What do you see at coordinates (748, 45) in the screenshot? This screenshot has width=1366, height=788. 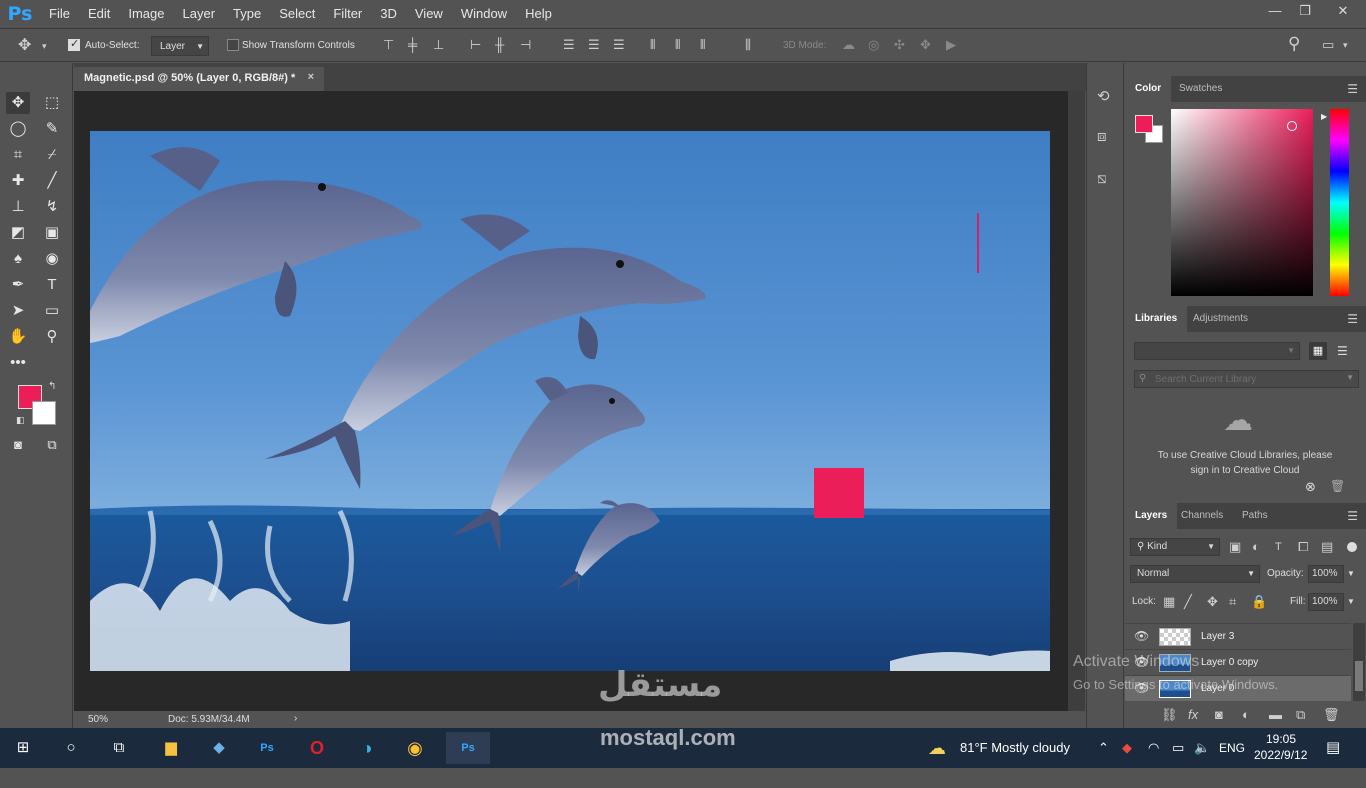 I see `auto-align-icon: ⫼` at bounding box center [748, 45].